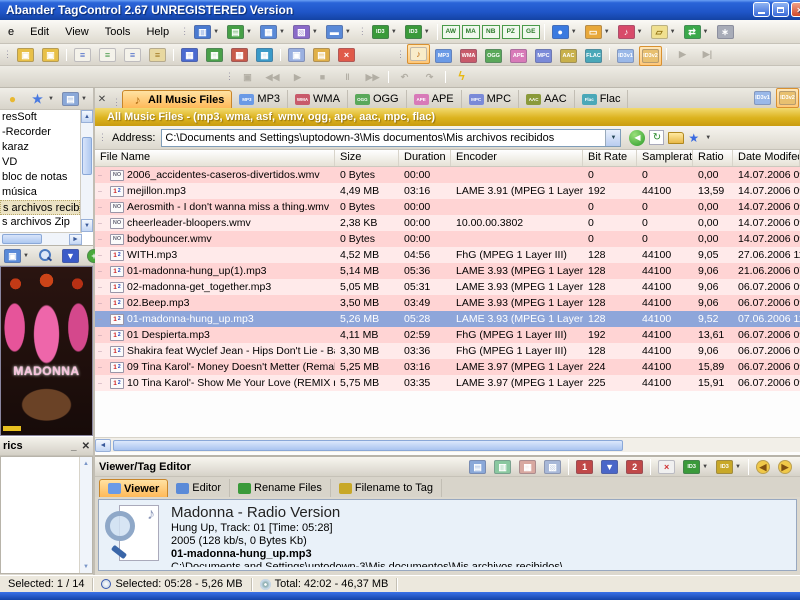 The image size is (800, 600). Describe the element at coordinates (40, 207) in the screenshot. I see `sidebar-folder-item: s archivos recibidos` at that location.